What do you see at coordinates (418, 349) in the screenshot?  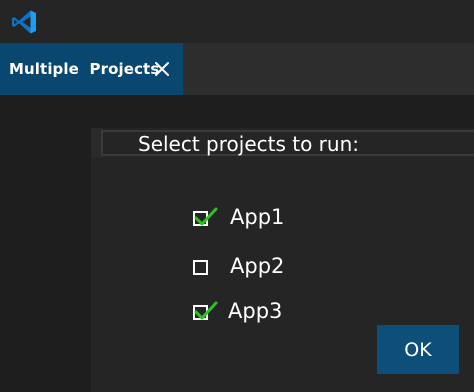 I see `ok-button: OK` at bounding box center [418, 349].